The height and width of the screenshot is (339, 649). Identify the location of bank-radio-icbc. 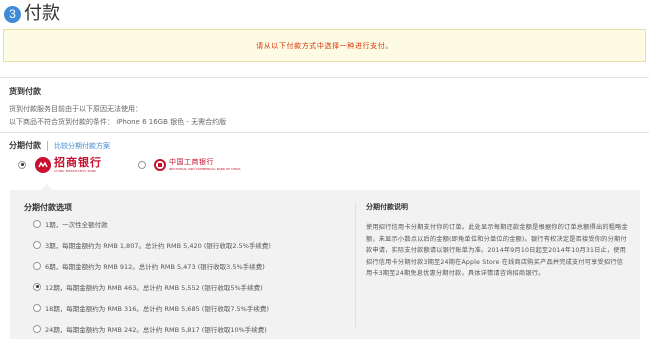
(142, 164).